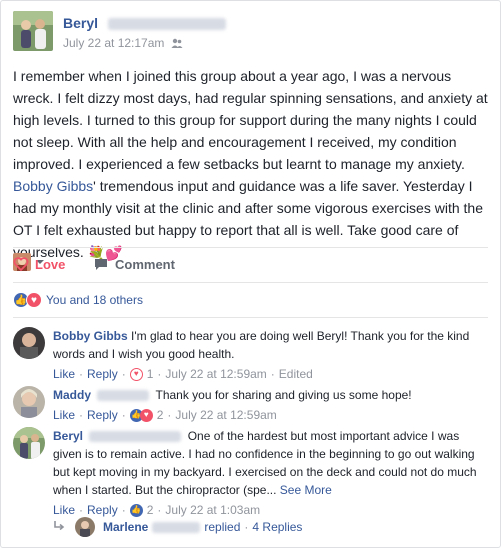  I want to click on author-first-name: Beryl, so click(80, 23).